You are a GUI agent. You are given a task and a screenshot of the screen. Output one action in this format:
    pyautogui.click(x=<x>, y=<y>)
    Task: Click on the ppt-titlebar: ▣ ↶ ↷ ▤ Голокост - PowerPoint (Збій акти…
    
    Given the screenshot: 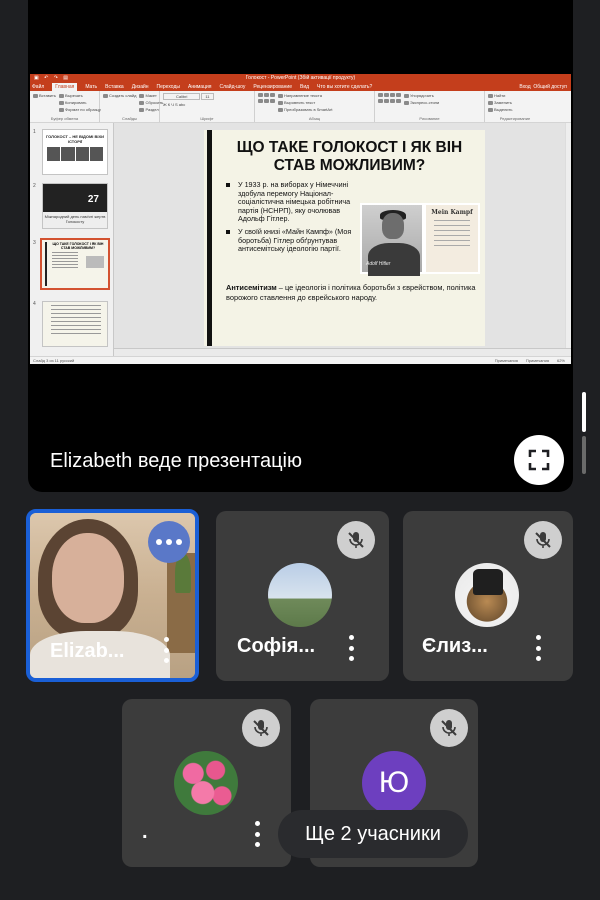 What is the action you would take?
    pyautogui.click(x=300, y=78)
    